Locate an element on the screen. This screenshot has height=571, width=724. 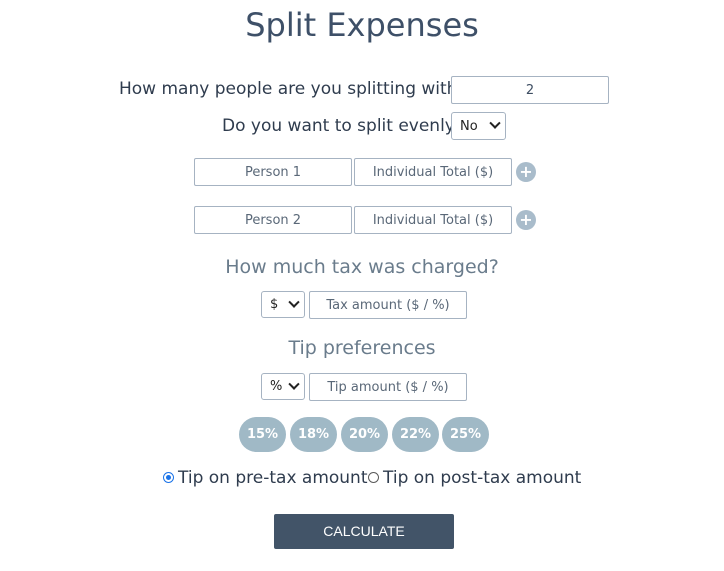
tip-pre-tax-label: Tip on pre-tax amount is located at coordinates (273, 478).